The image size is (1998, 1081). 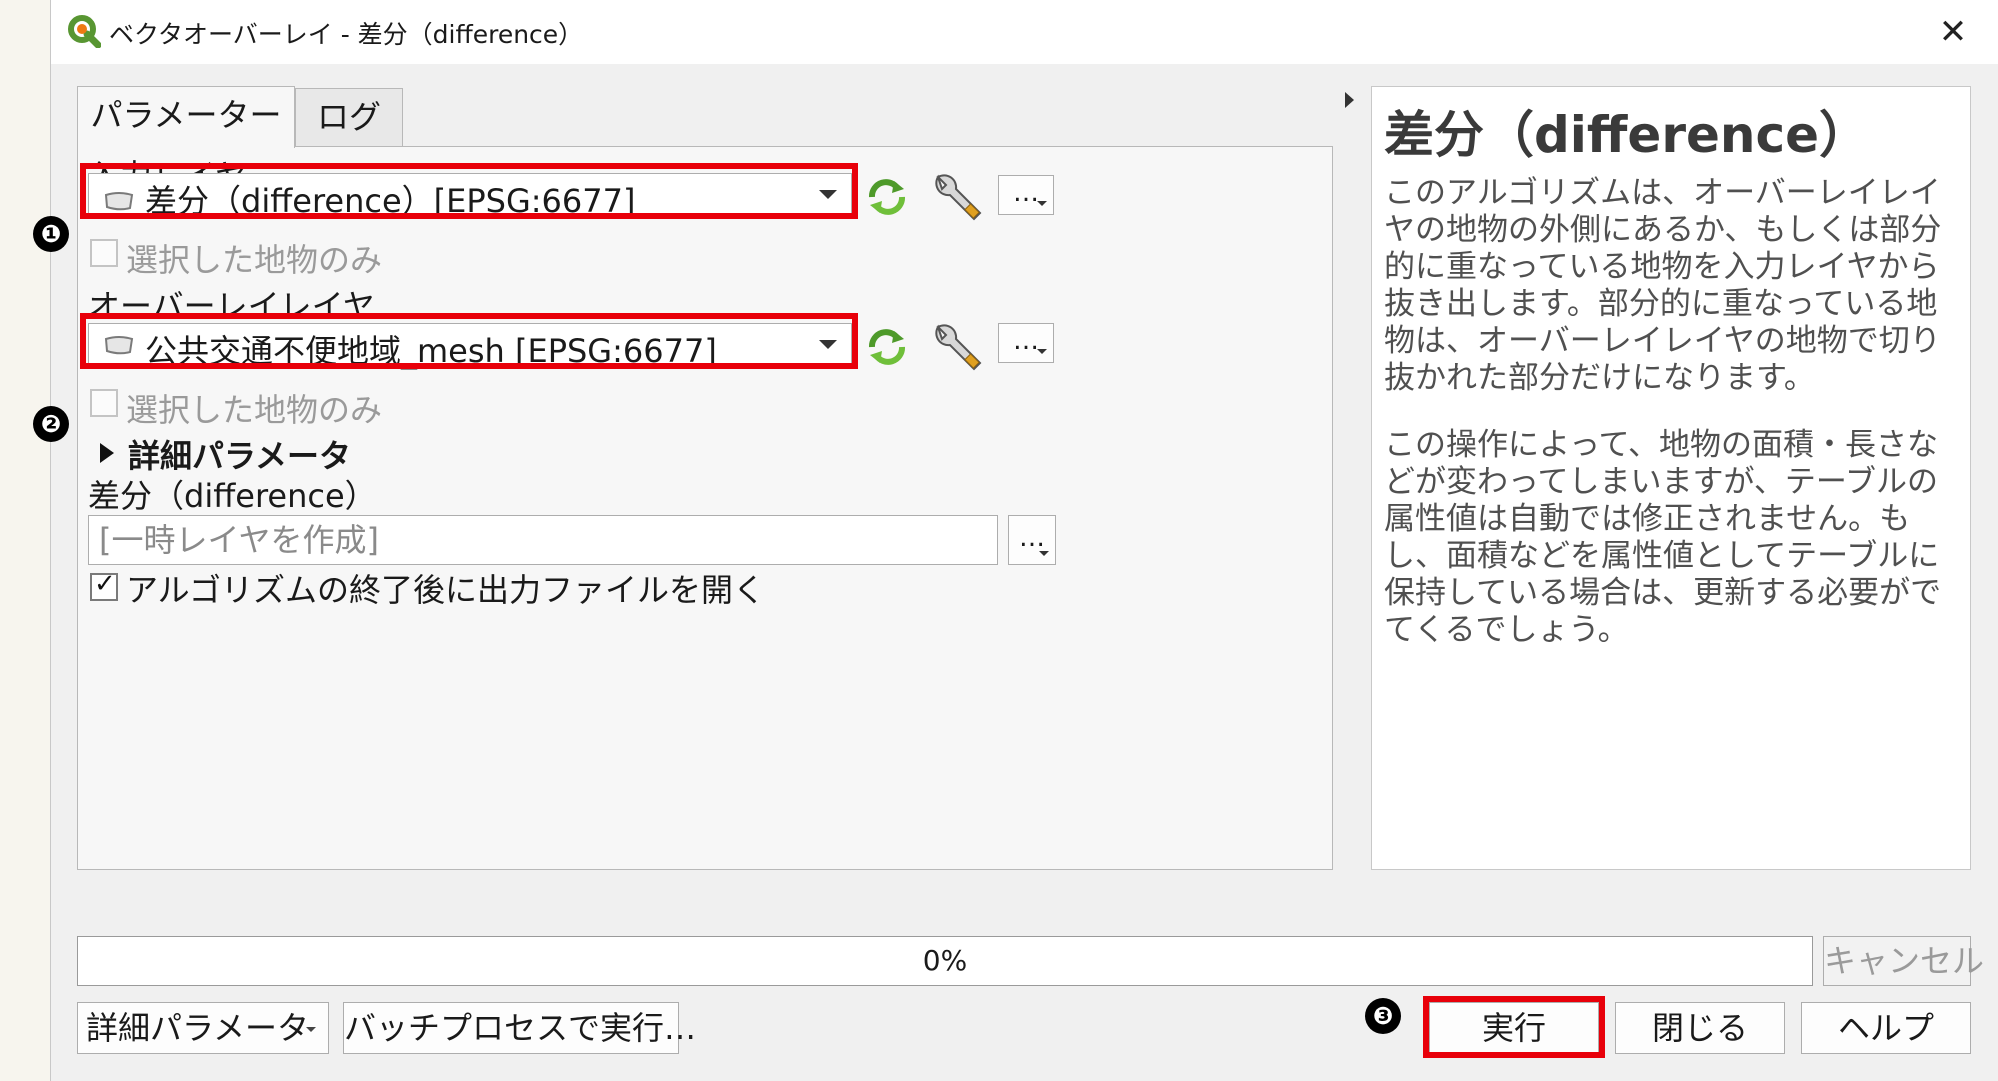 I want to click on cancel-button: キャンセル, so click(x=1903, y=961).